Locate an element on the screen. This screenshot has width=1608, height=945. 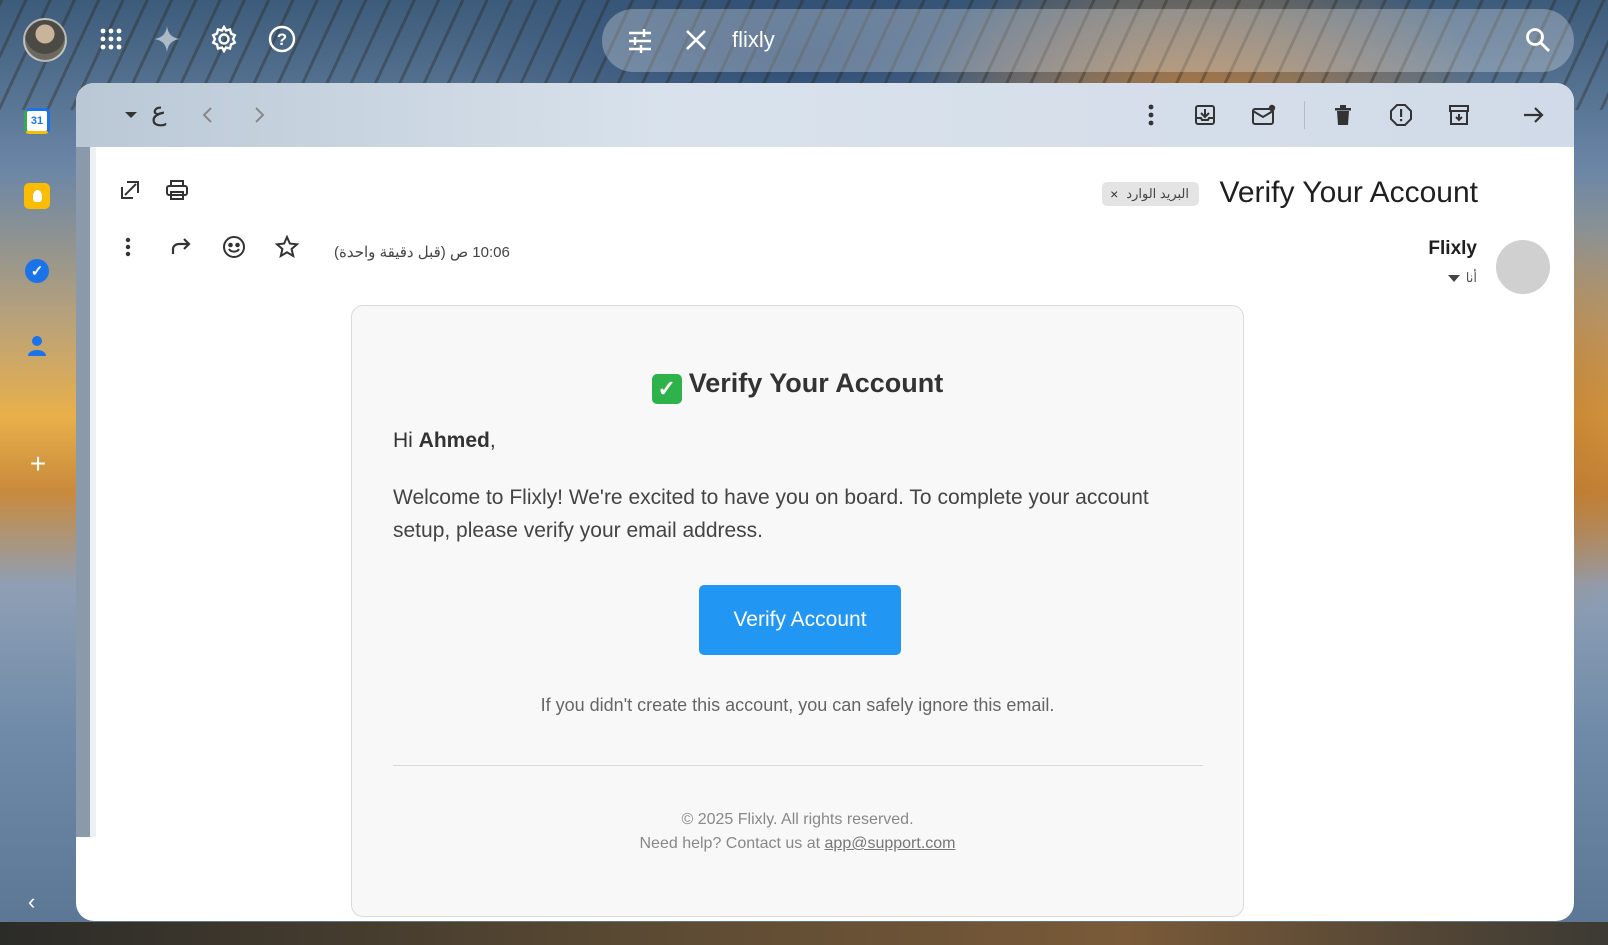
greeting-suffix: , is located at coordinates (492, 440).